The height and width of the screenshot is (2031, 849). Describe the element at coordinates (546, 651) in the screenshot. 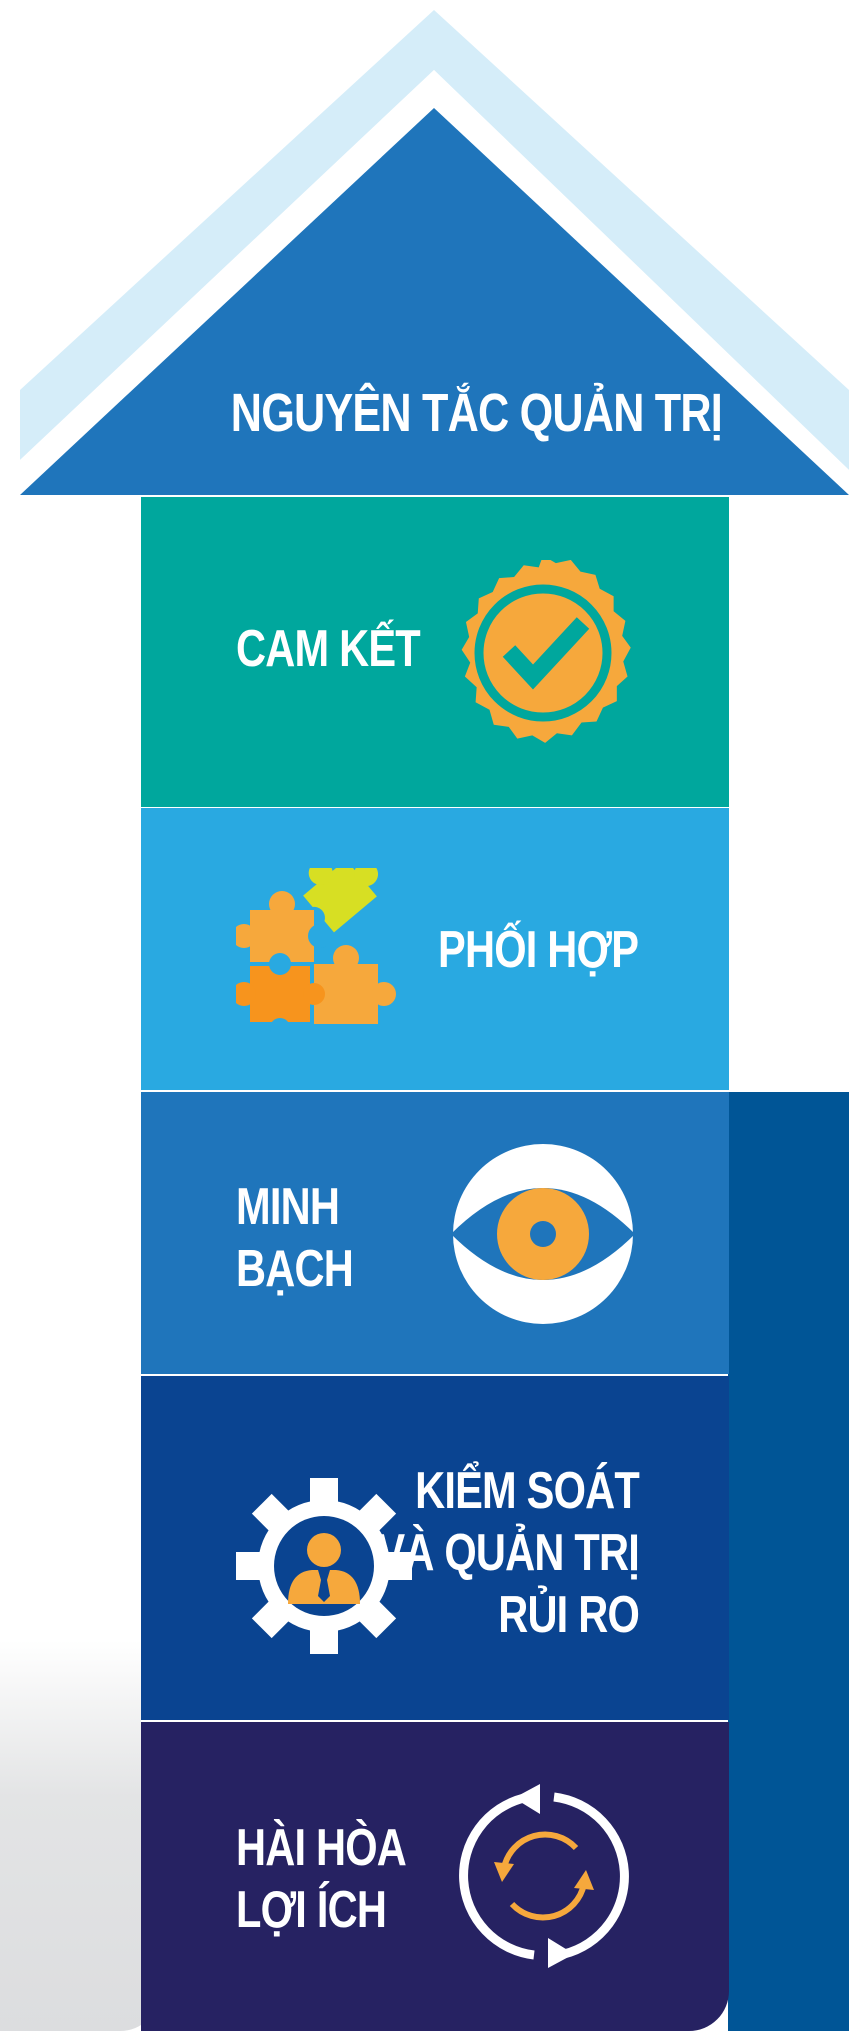

I see `badge-check-icon` at that location.